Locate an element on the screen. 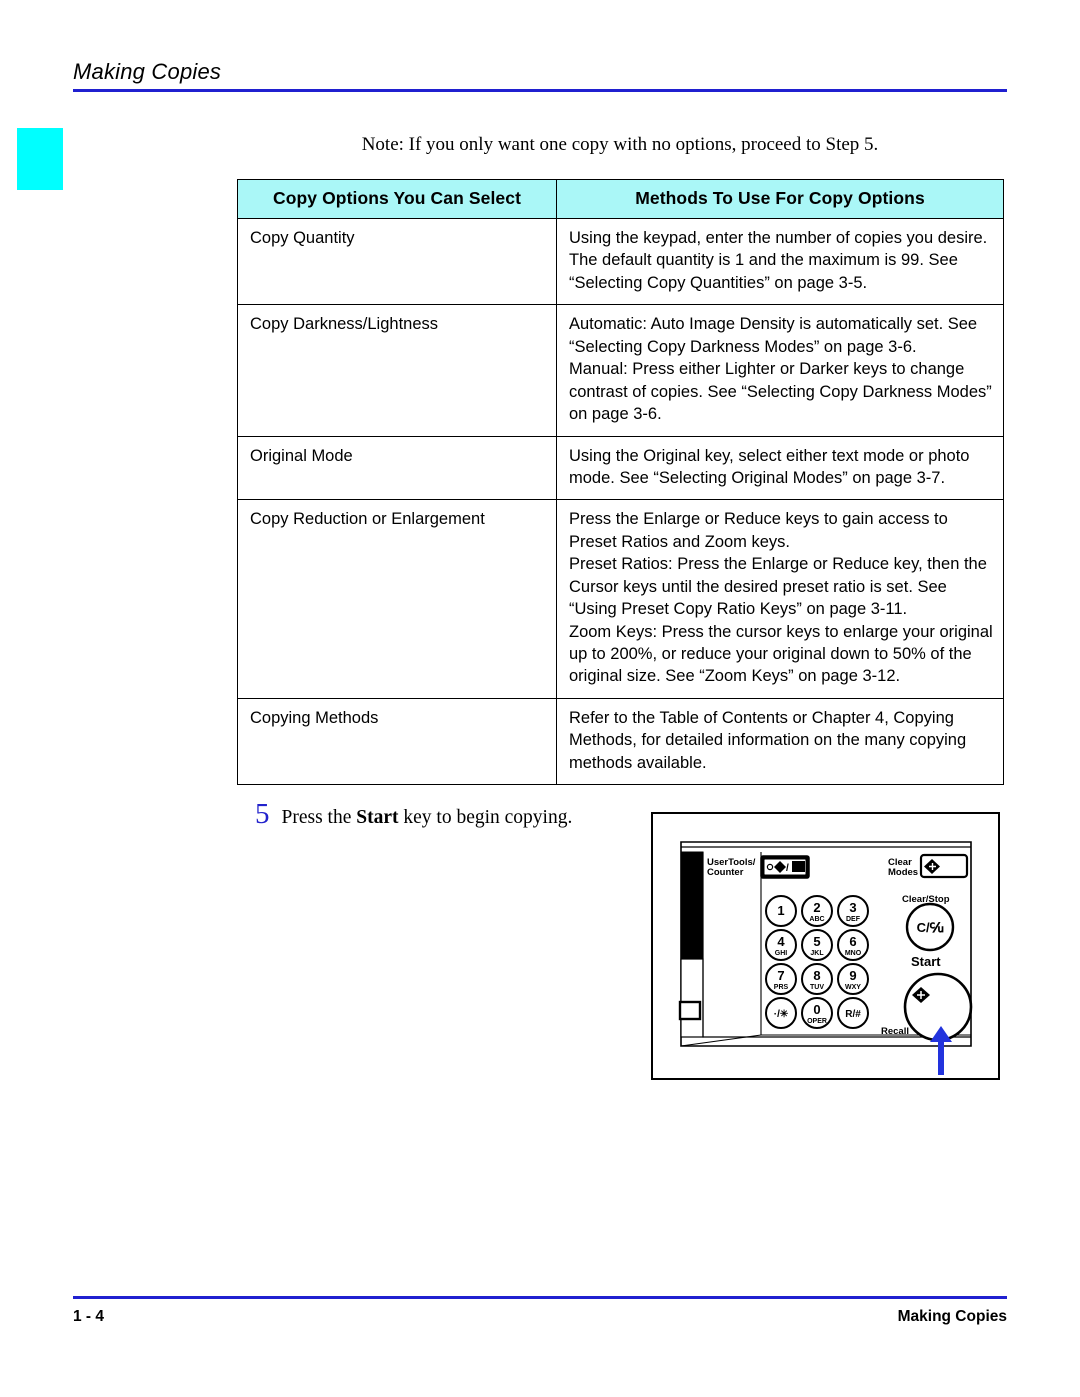 Image resolution: width=1080 pixels, height=1397 pixels. start-key is located at coordinates (938, 1007).